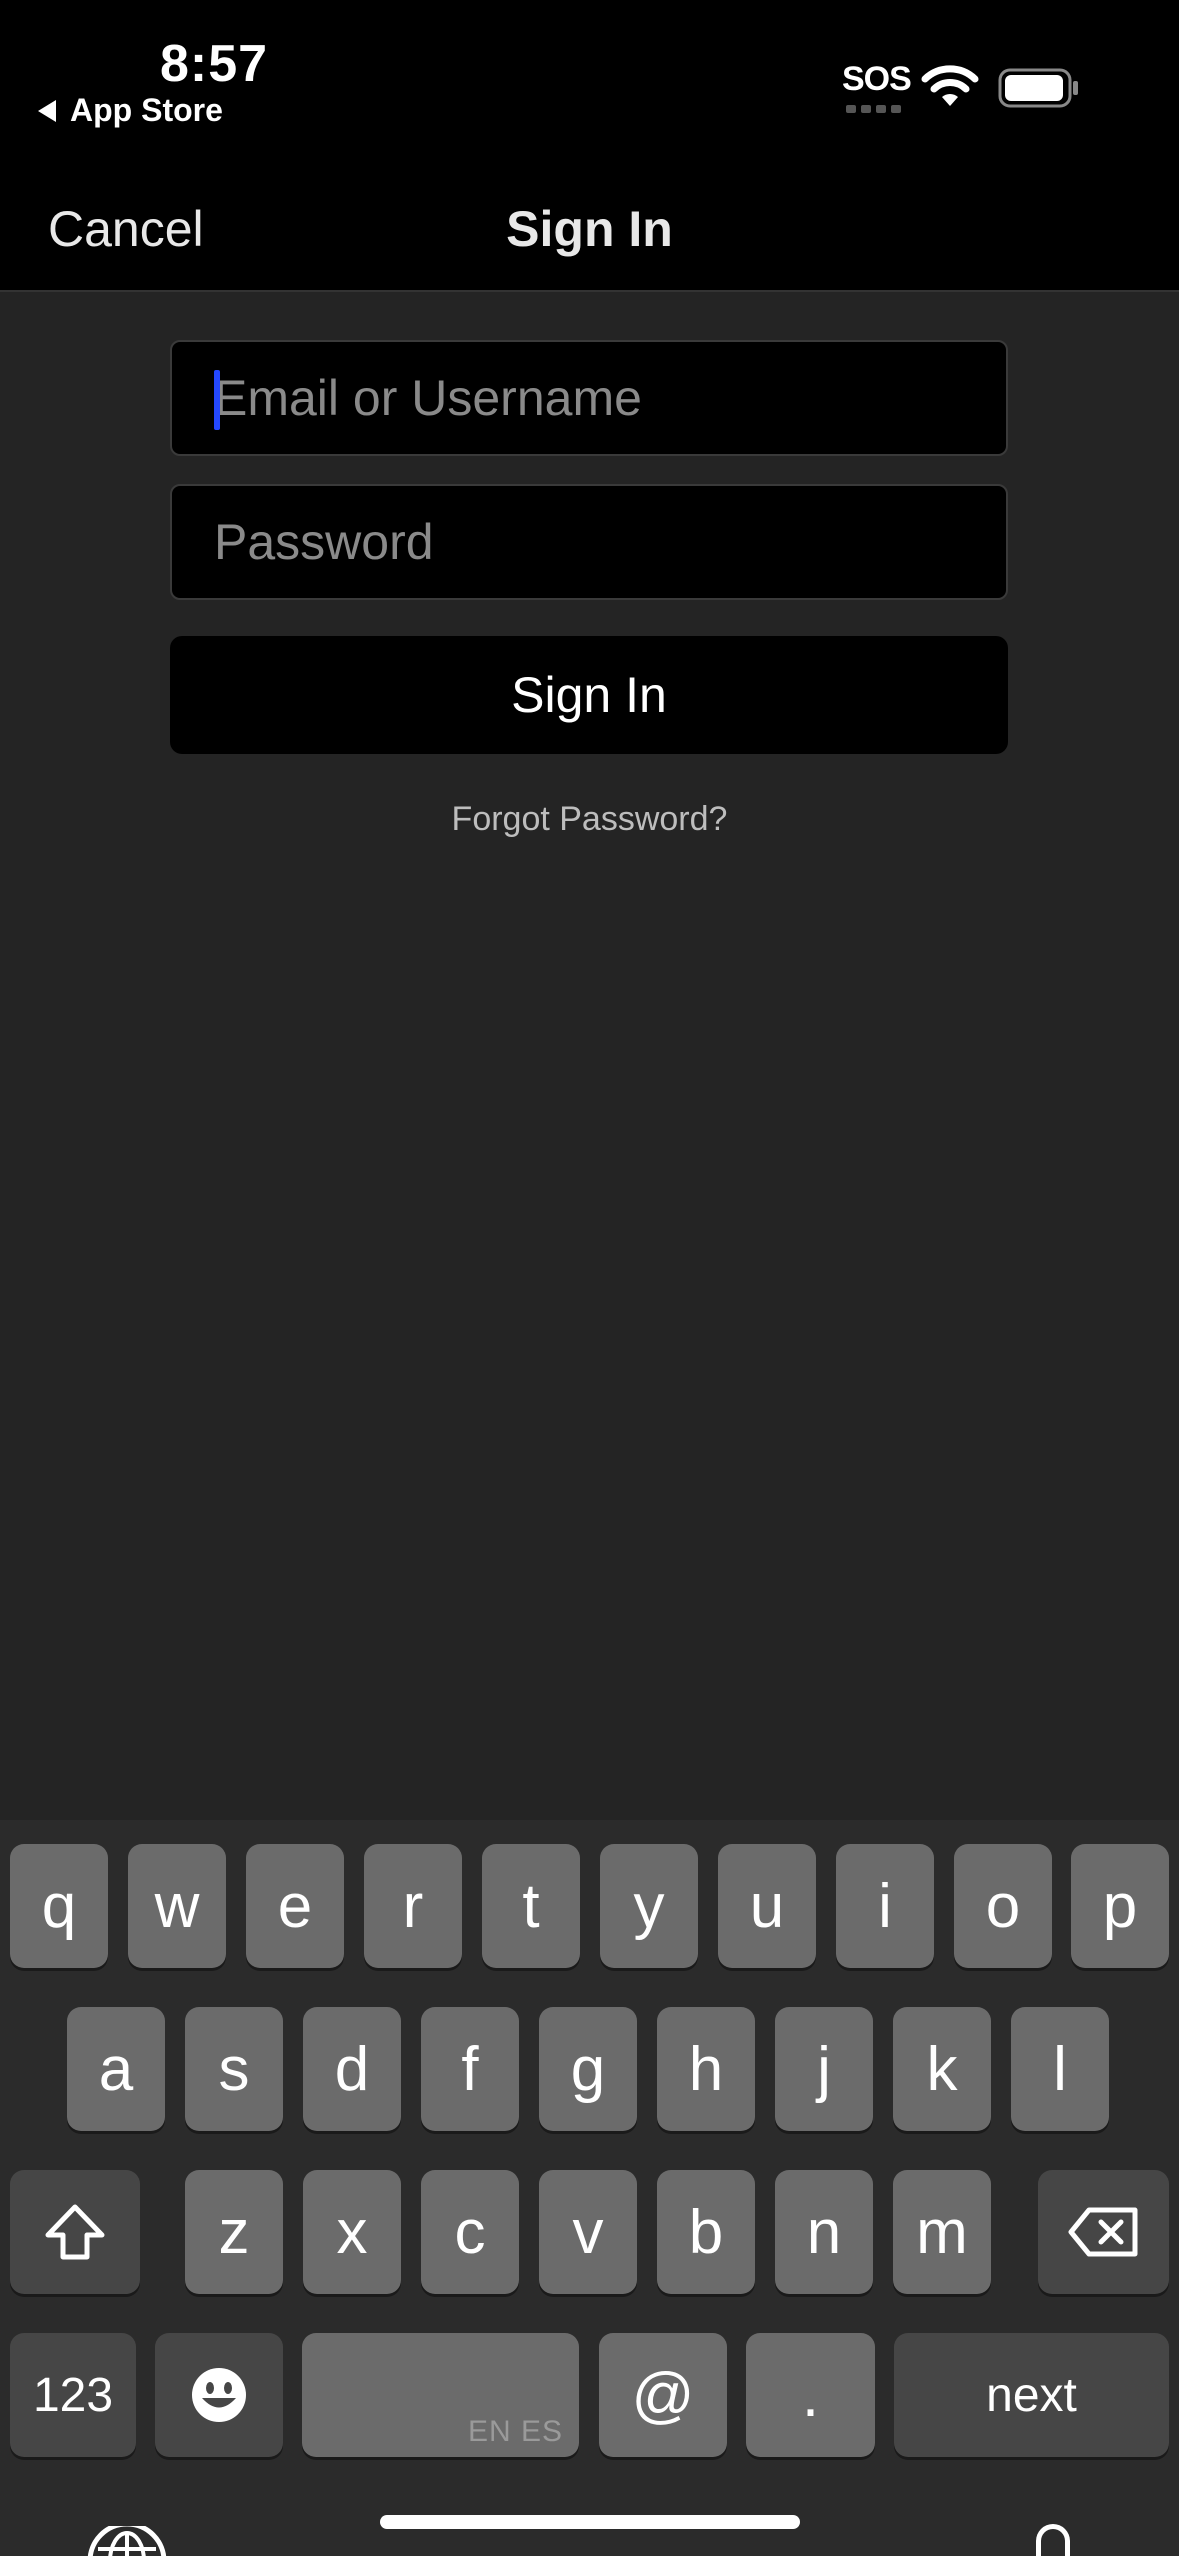 Image resolution: width=1179 pixels, height=2556 pixels. I want to click on signal-dots-icon, so click(873, 109).